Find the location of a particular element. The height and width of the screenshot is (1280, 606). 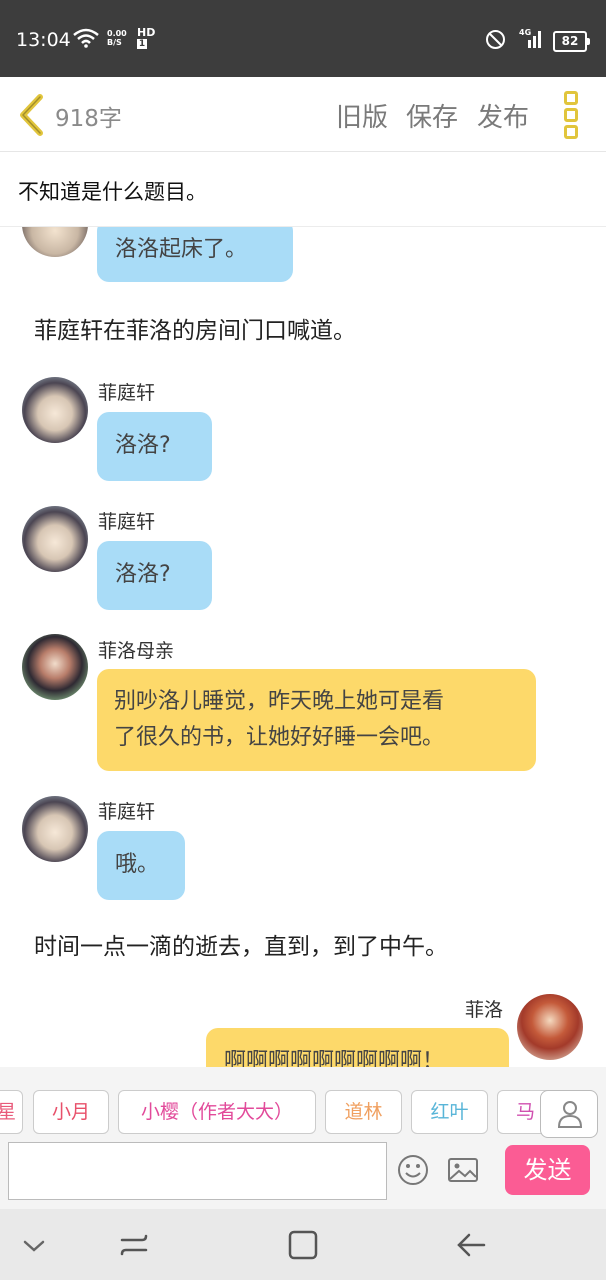

send-button: 发送 is located at coordinates (547, 1170).